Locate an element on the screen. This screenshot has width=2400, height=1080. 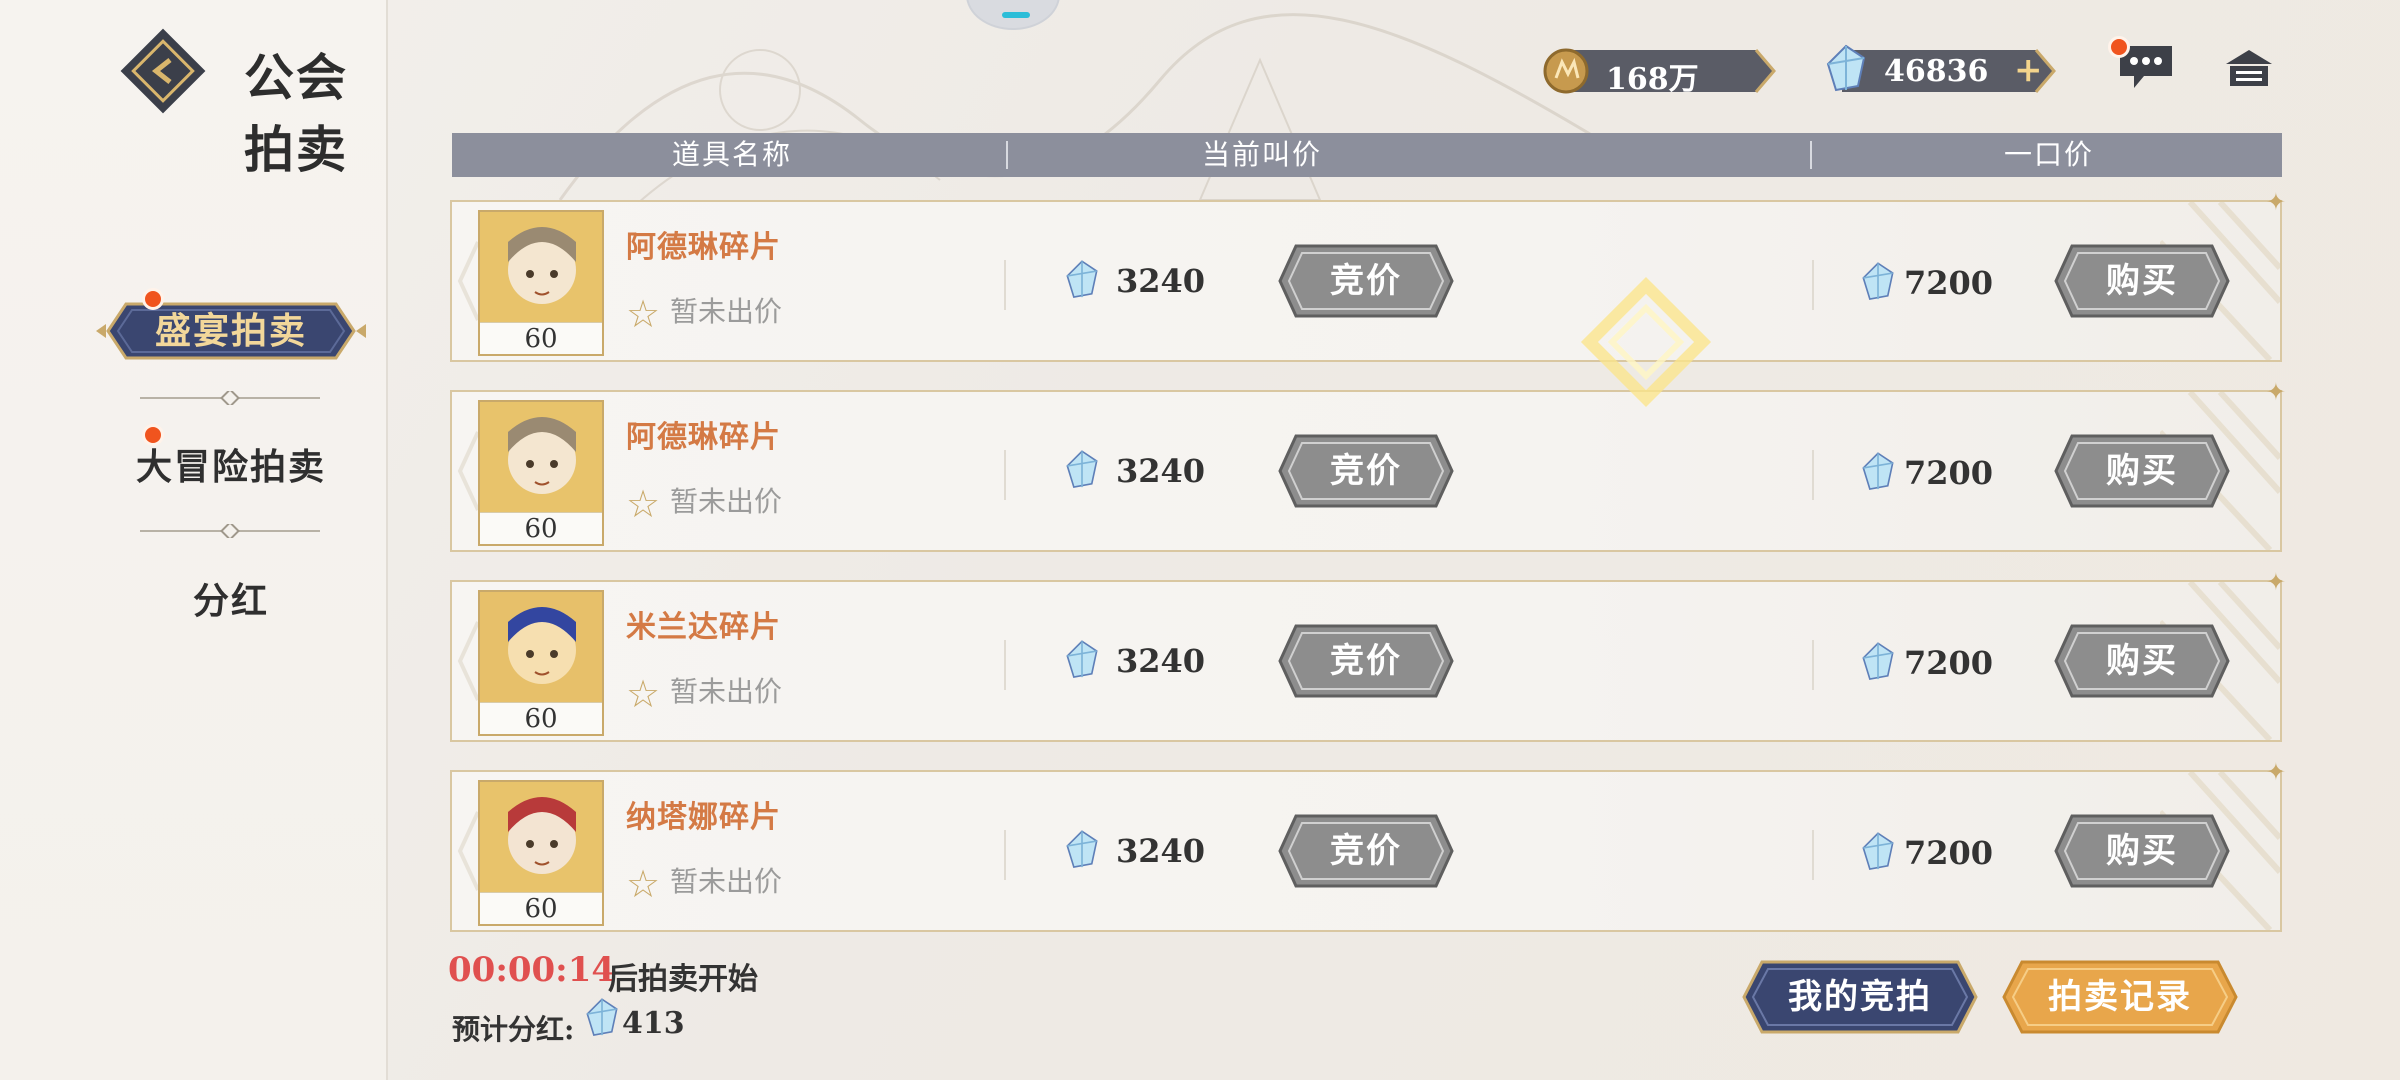
page-title: 公会拍卖 is located at coordinates (296, 113).